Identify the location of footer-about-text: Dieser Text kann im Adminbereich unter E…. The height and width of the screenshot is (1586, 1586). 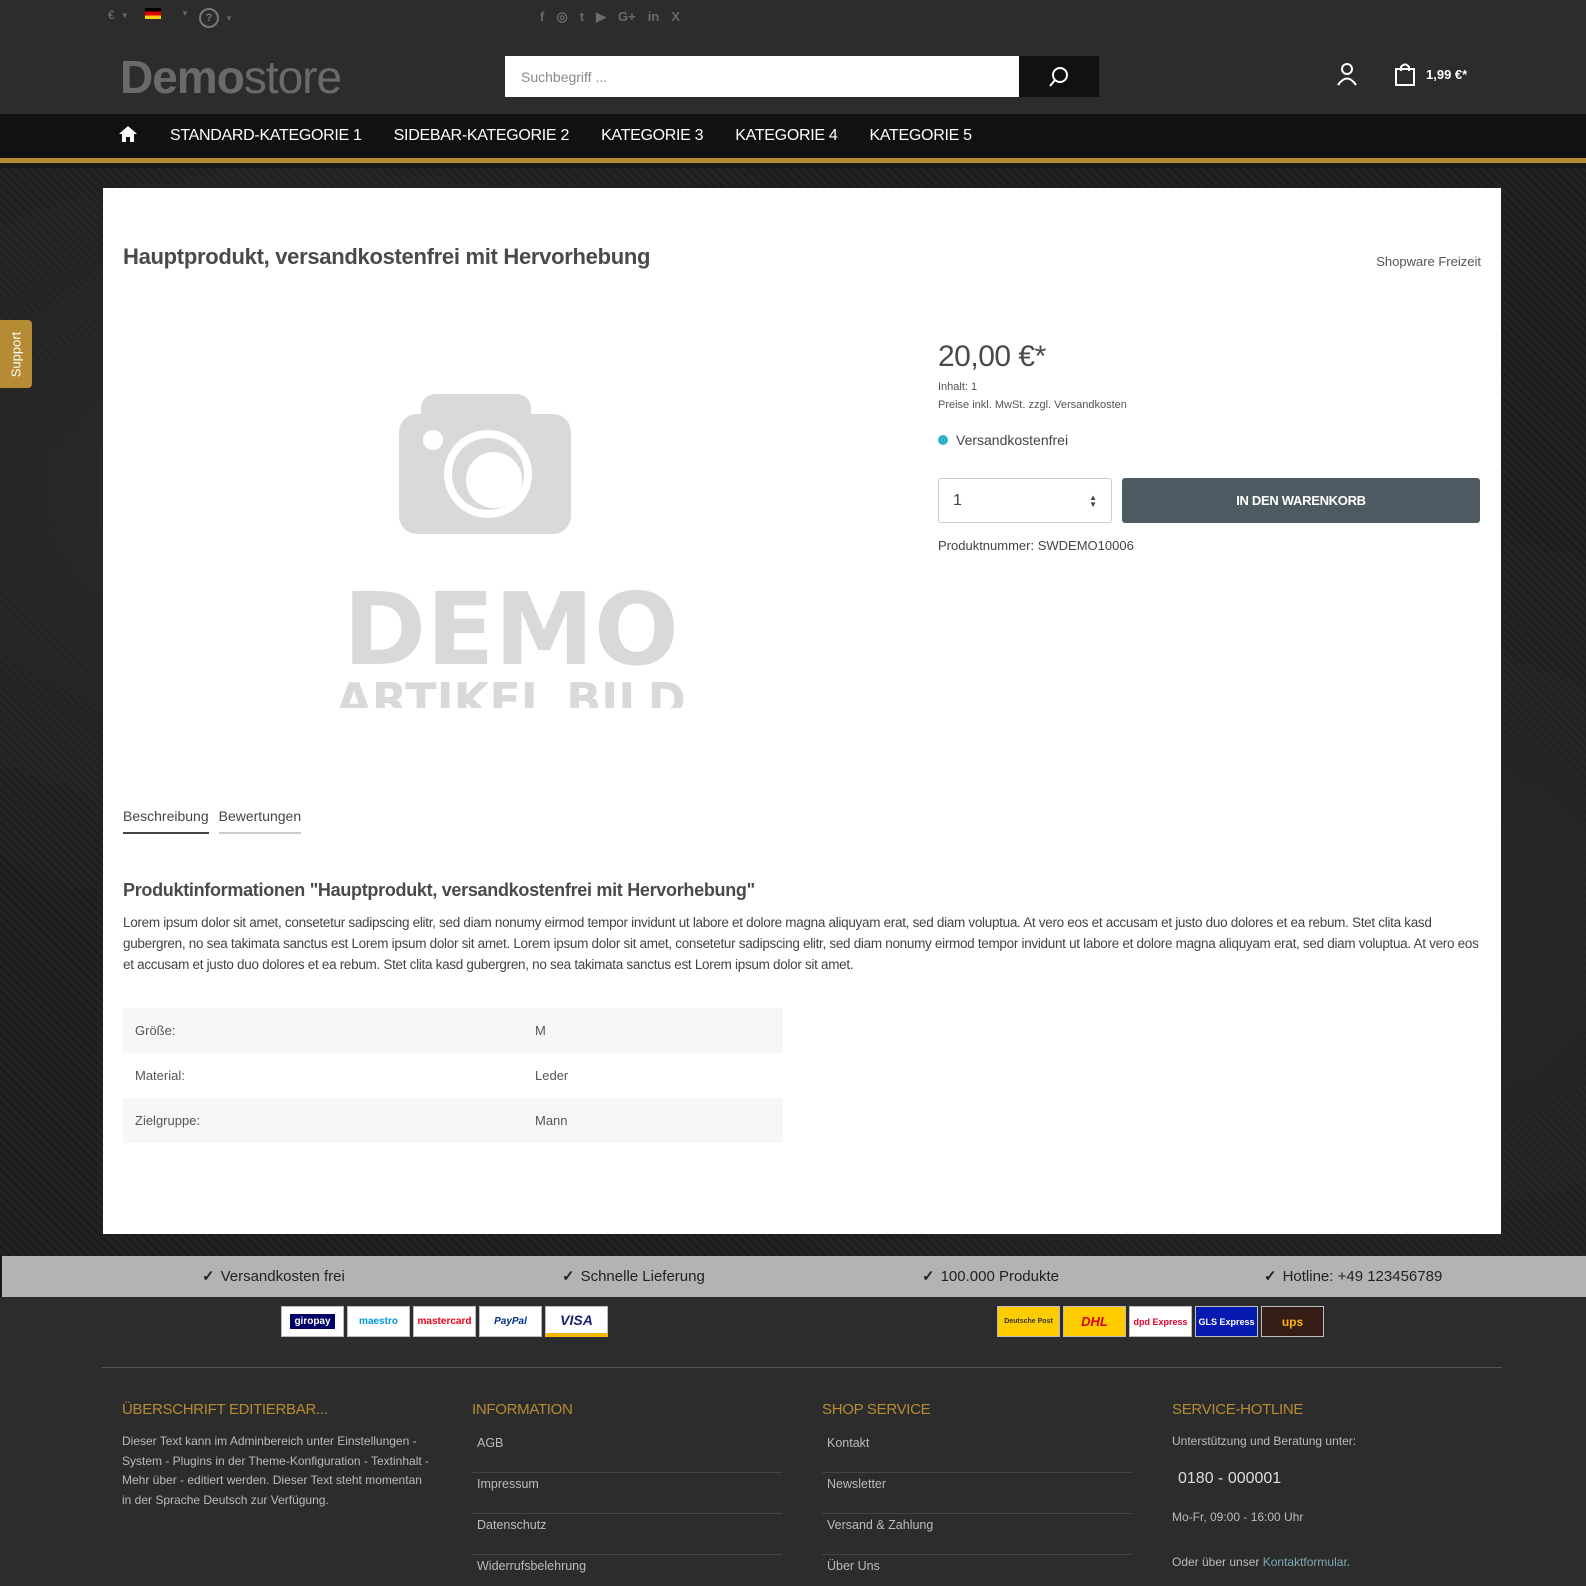
(276, 1470).